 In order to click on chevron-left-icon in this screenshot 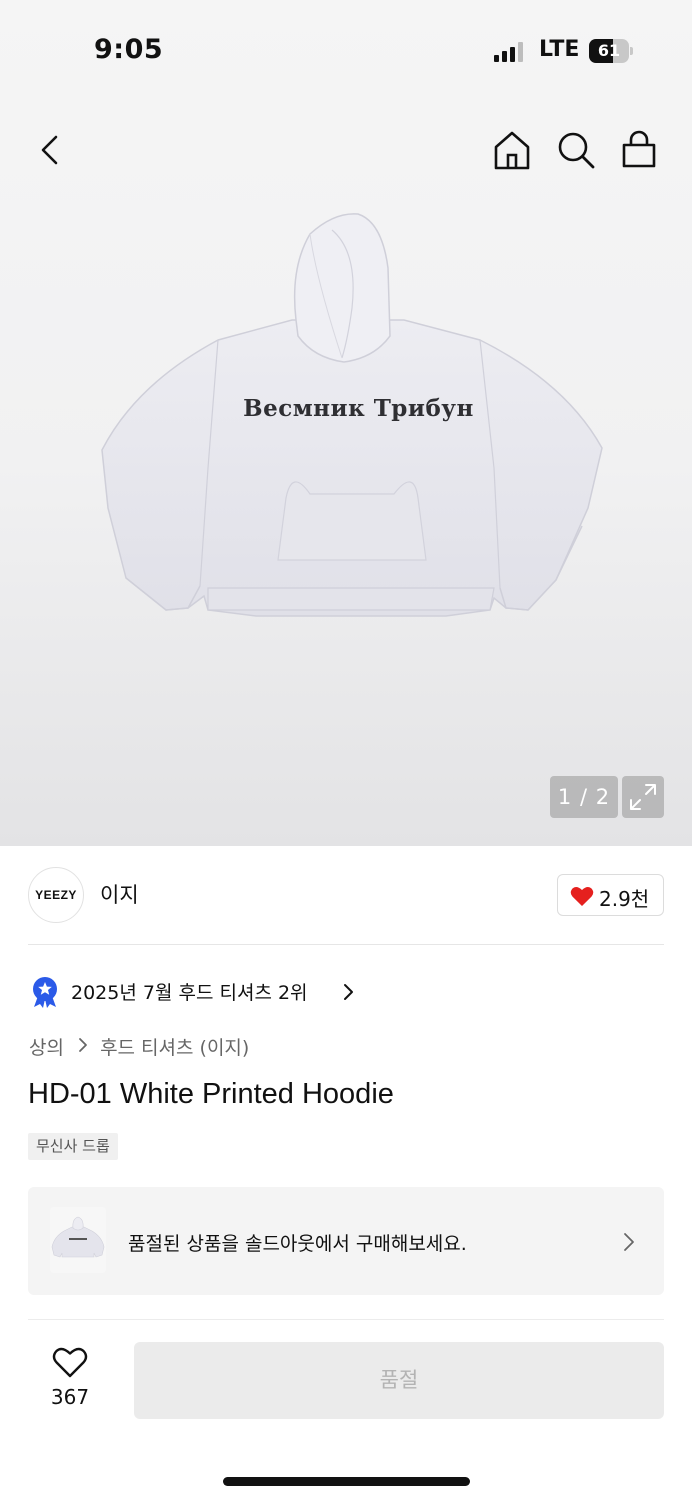, I will do `click(49, 150)`.